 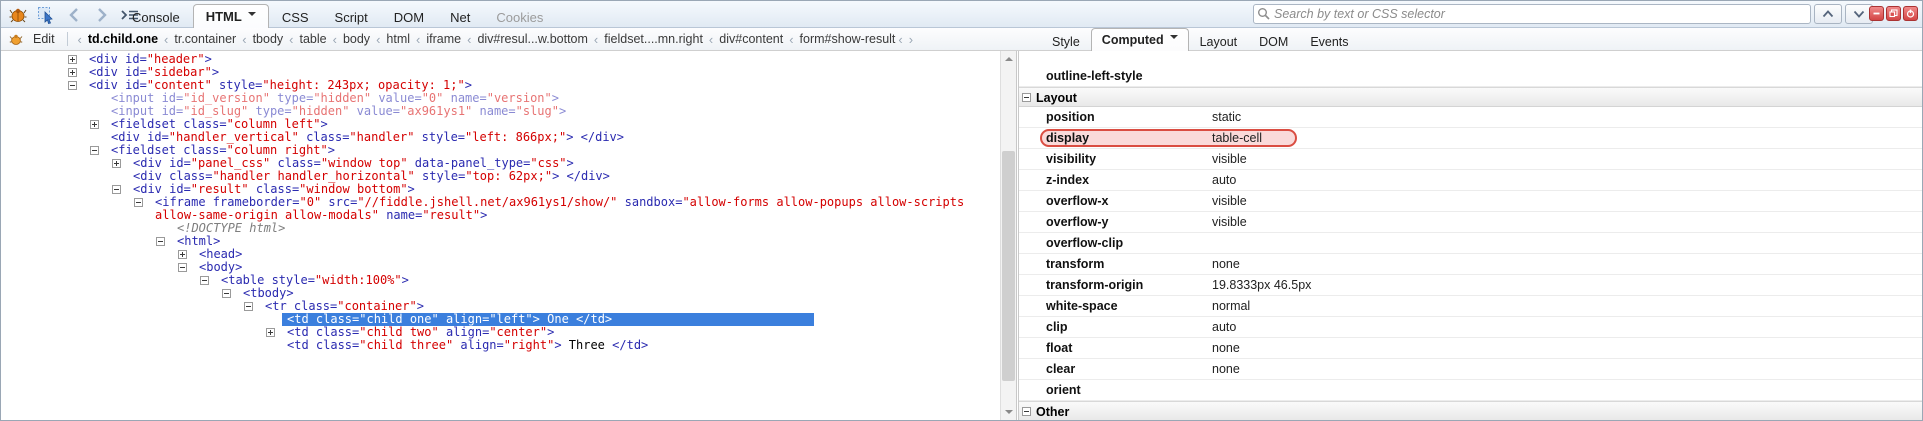 I want to click on computed-row-display: display table-cell, so click(x=1470, y=138).